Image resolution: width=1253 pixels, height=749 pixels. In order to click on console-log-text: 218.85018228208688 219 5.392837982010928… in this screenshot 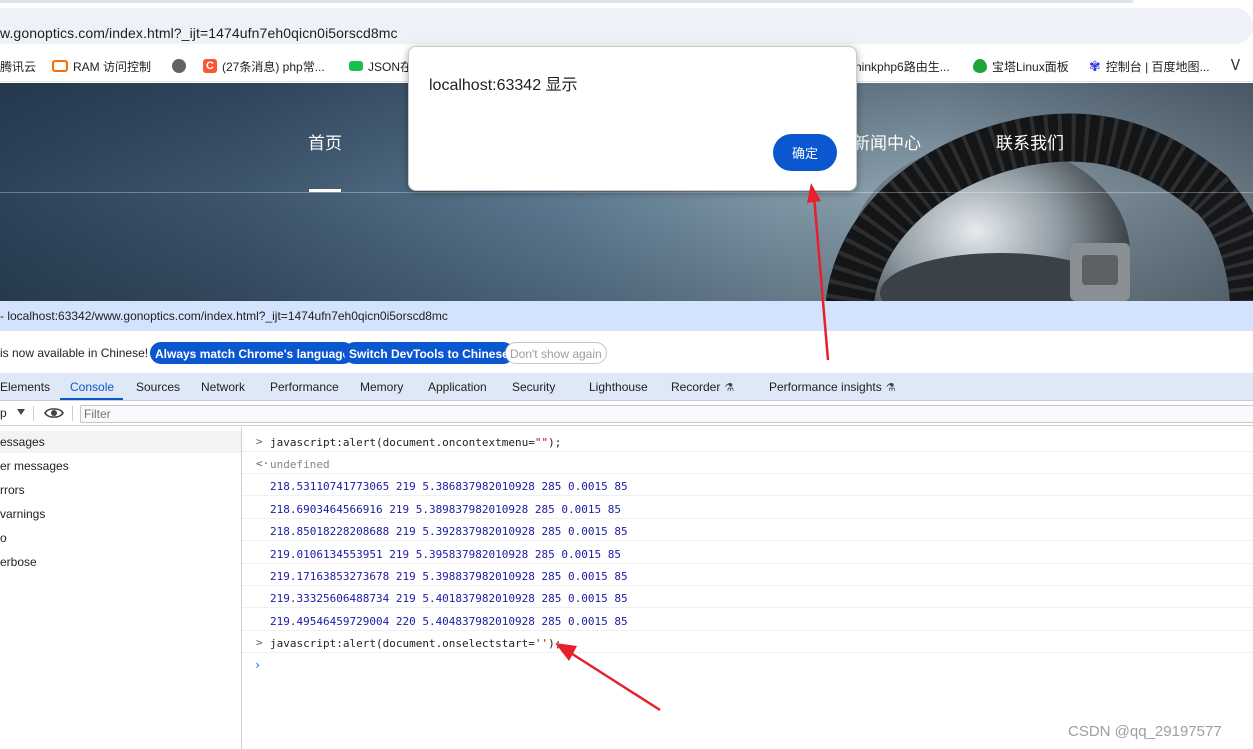, I will do `click(449, 531)`.